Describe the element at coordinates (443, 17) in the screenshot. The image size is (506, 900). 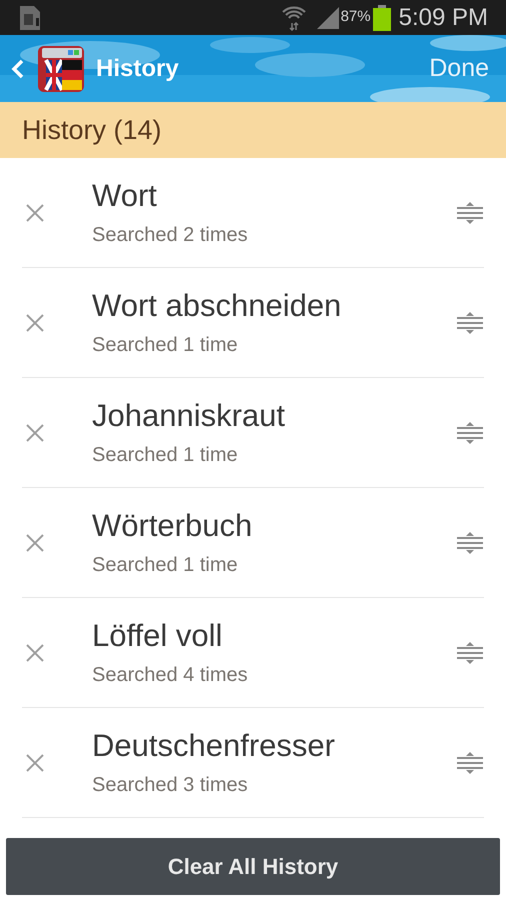
I see `clock: 5:09 PM` at that location.